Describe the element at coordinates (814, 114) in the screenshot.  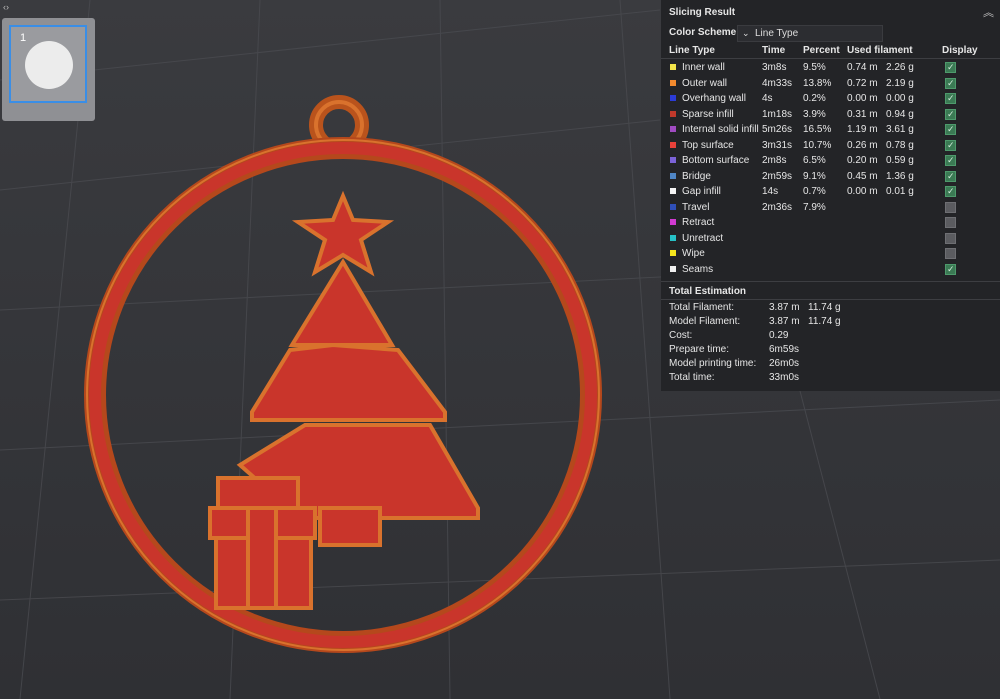
I see `line-type-percent: 3.9%` at that location.